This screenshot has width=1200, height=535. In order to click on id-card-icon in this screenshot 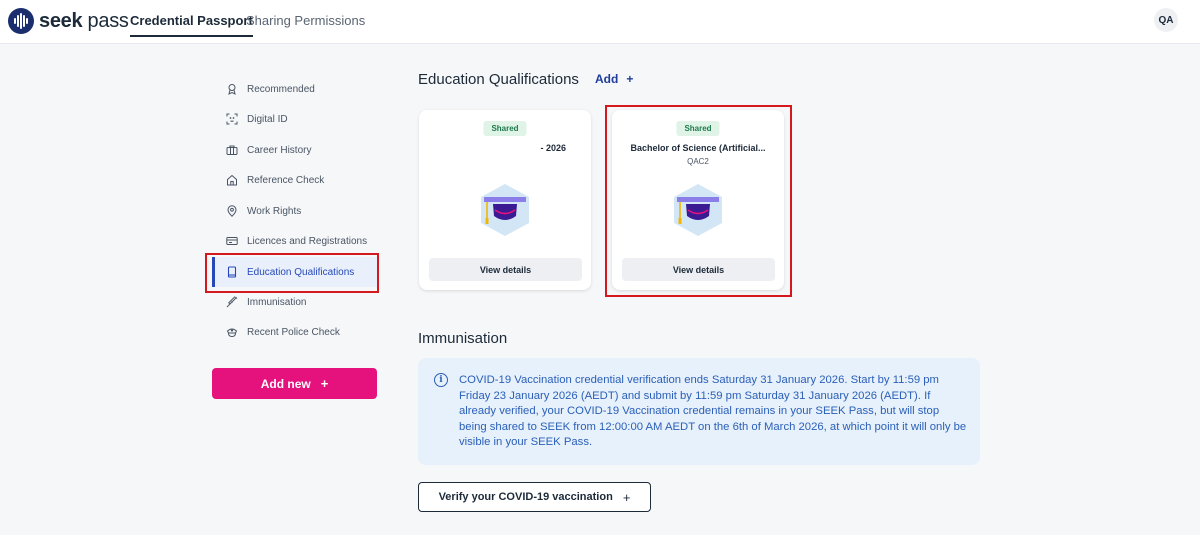, I will do `click(232, 241)`.